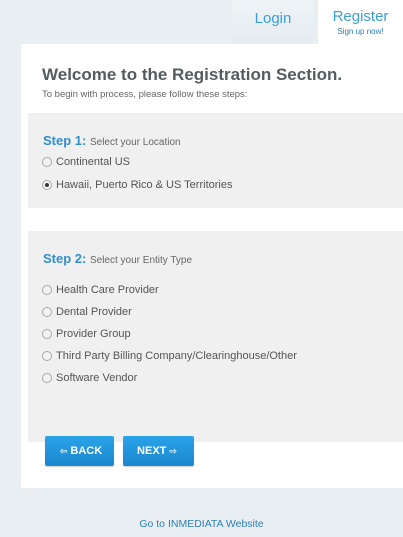 Image resolution: width=403 pixels, height=537 pixels. What do you see at coordinates (65, 258) in the screenshot?
I see `step2-number: Step 2:` at bounding box center [65, 258].